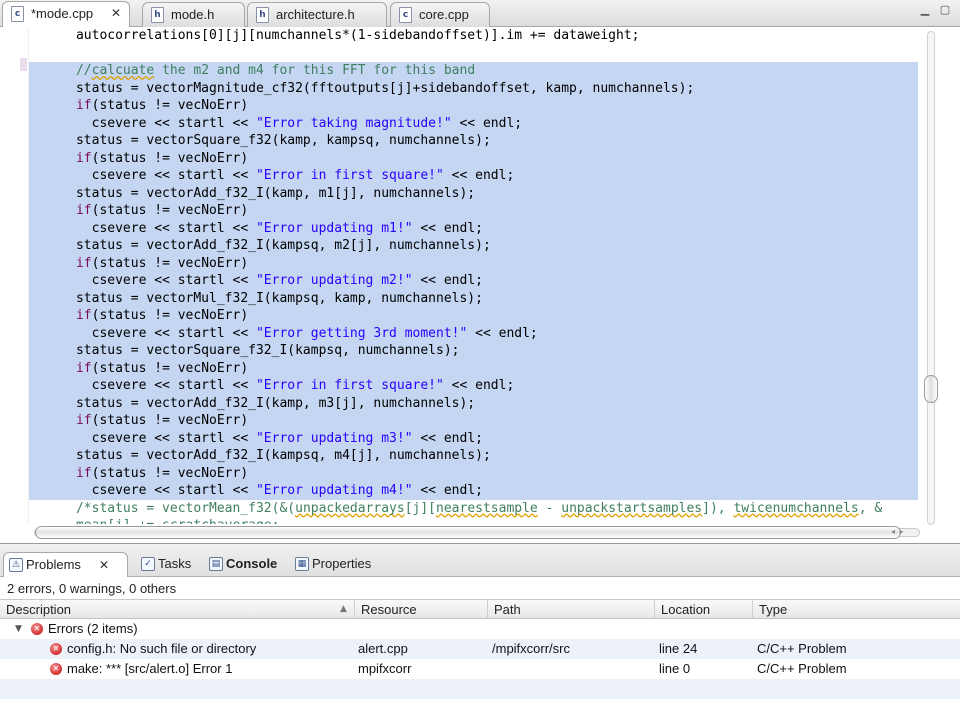  What do you see at coordinates (945, 11) in the screenshot?
I see `maximize-icon: ▢` at bounding box center [945, 11].